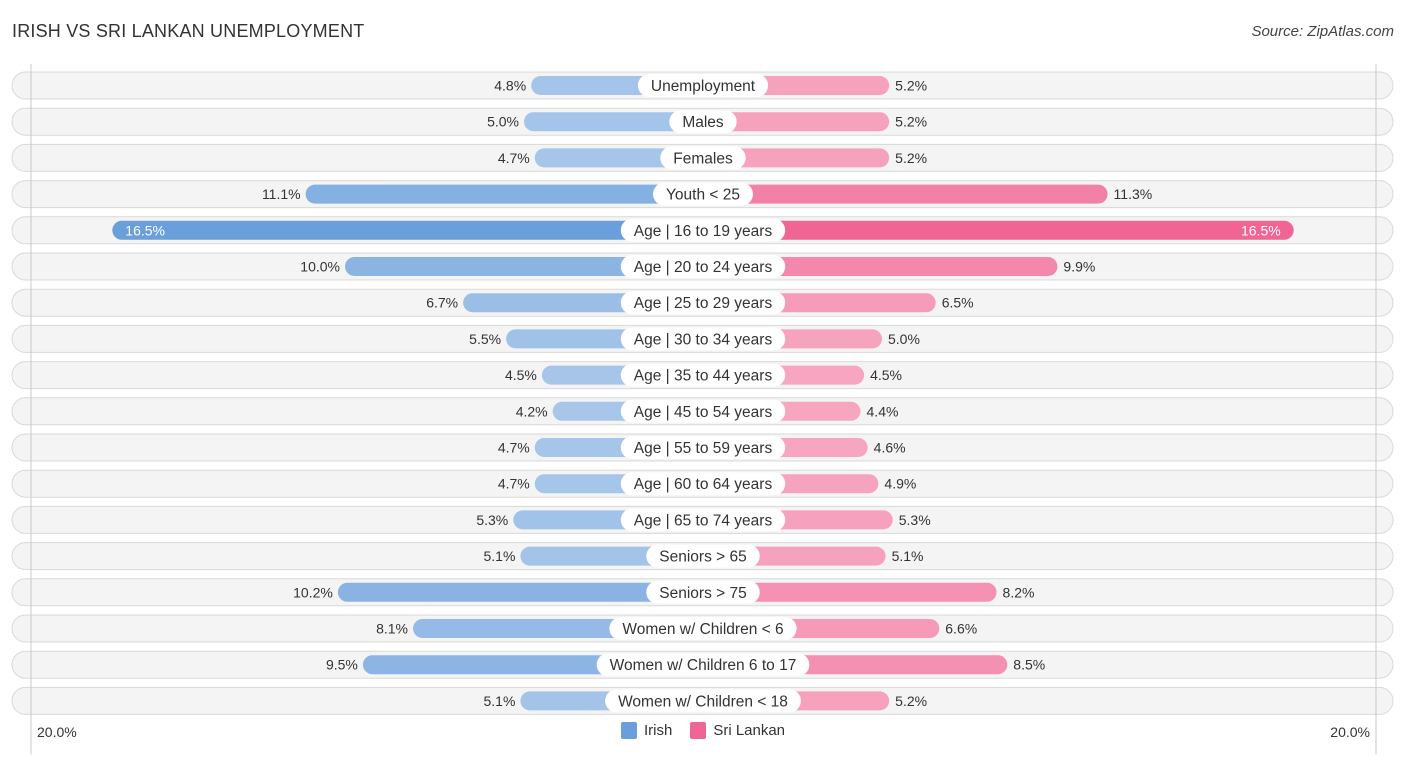 The width and height of the screenshot is (1406, 757). What do you see at coordinates (485, 339) in the screenshot?
I see `value-label-irish: 5.5%` at bounding box center [485, 339].